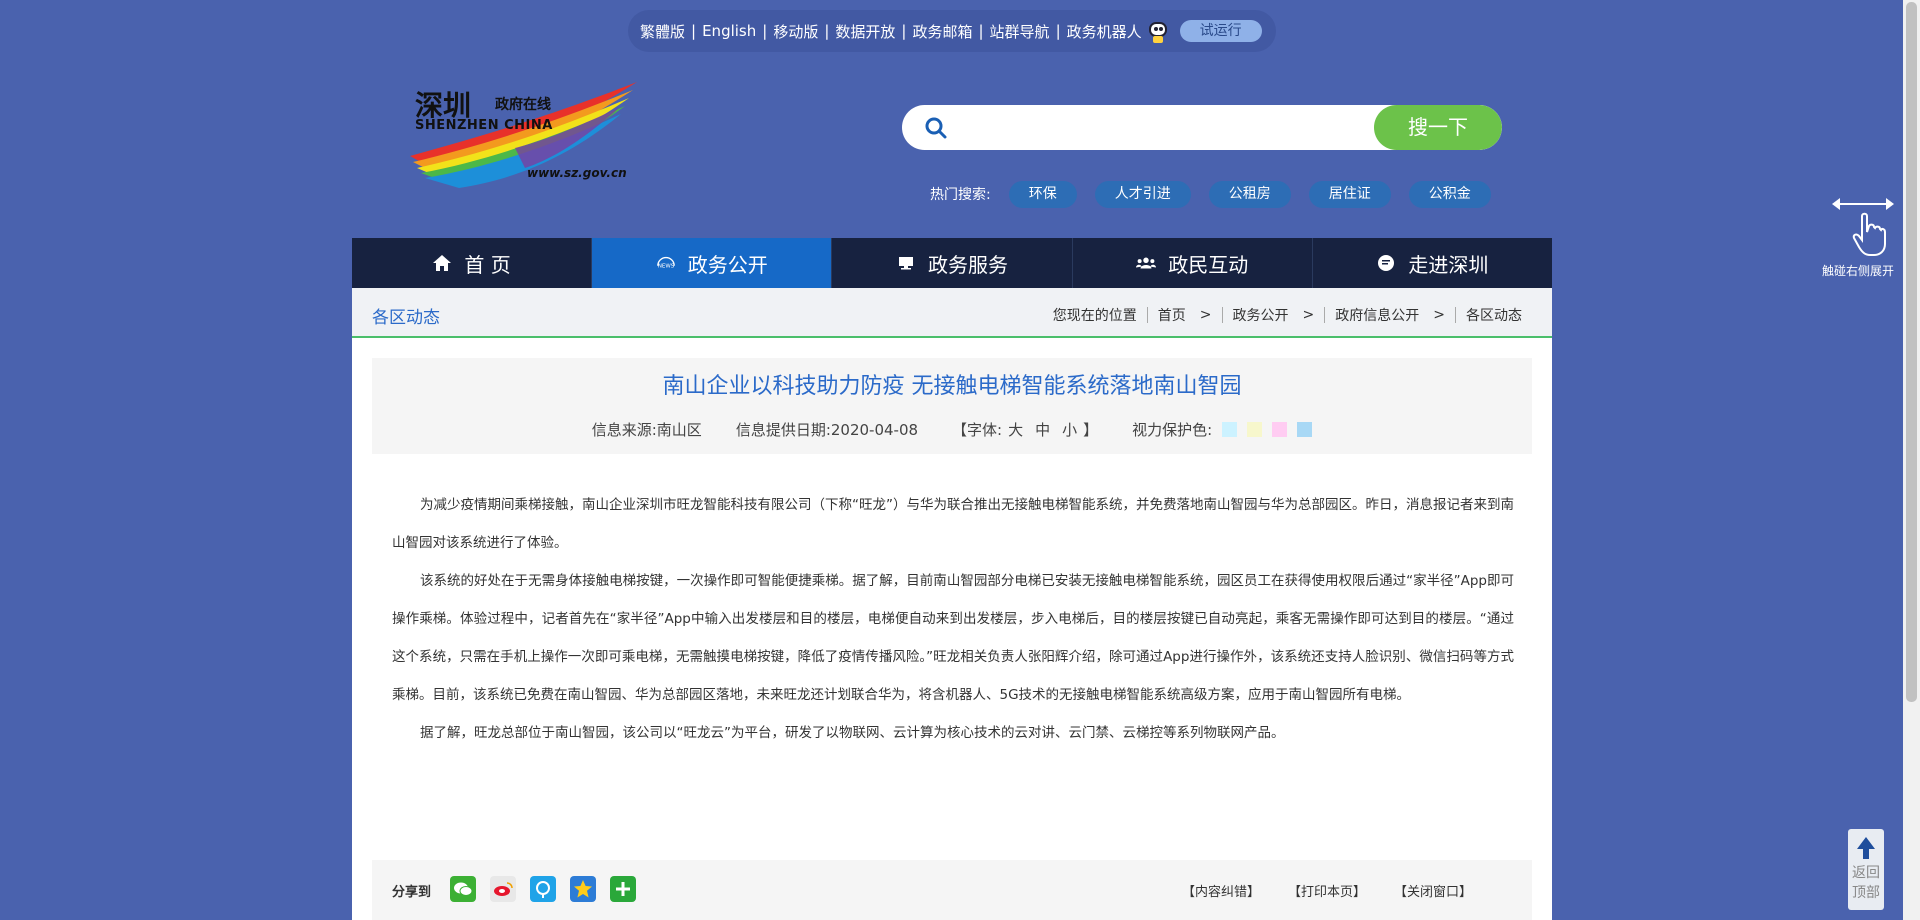 This screenshot has height=920, width=1920. What do you see at coordinates (487, 264) in the screenshot?
I see `nav-label: 首 页` at bounding box center [487, 264].